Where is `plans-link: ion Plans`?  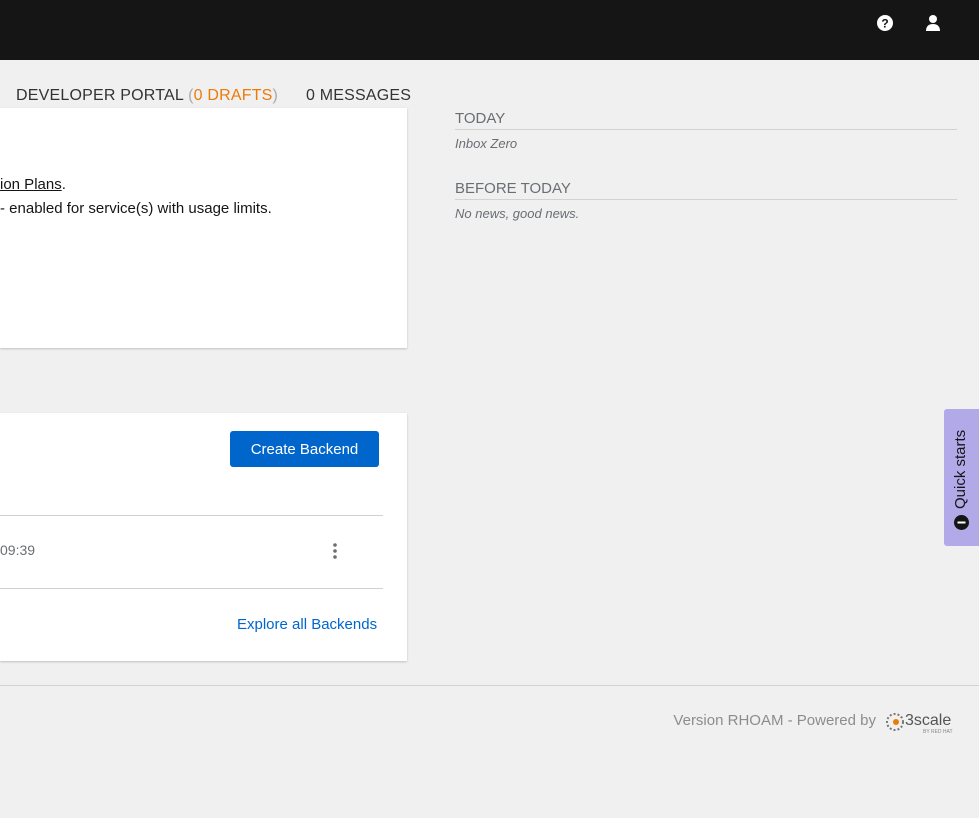 plans-link: ion Plans is located at coordinates (31, 184).